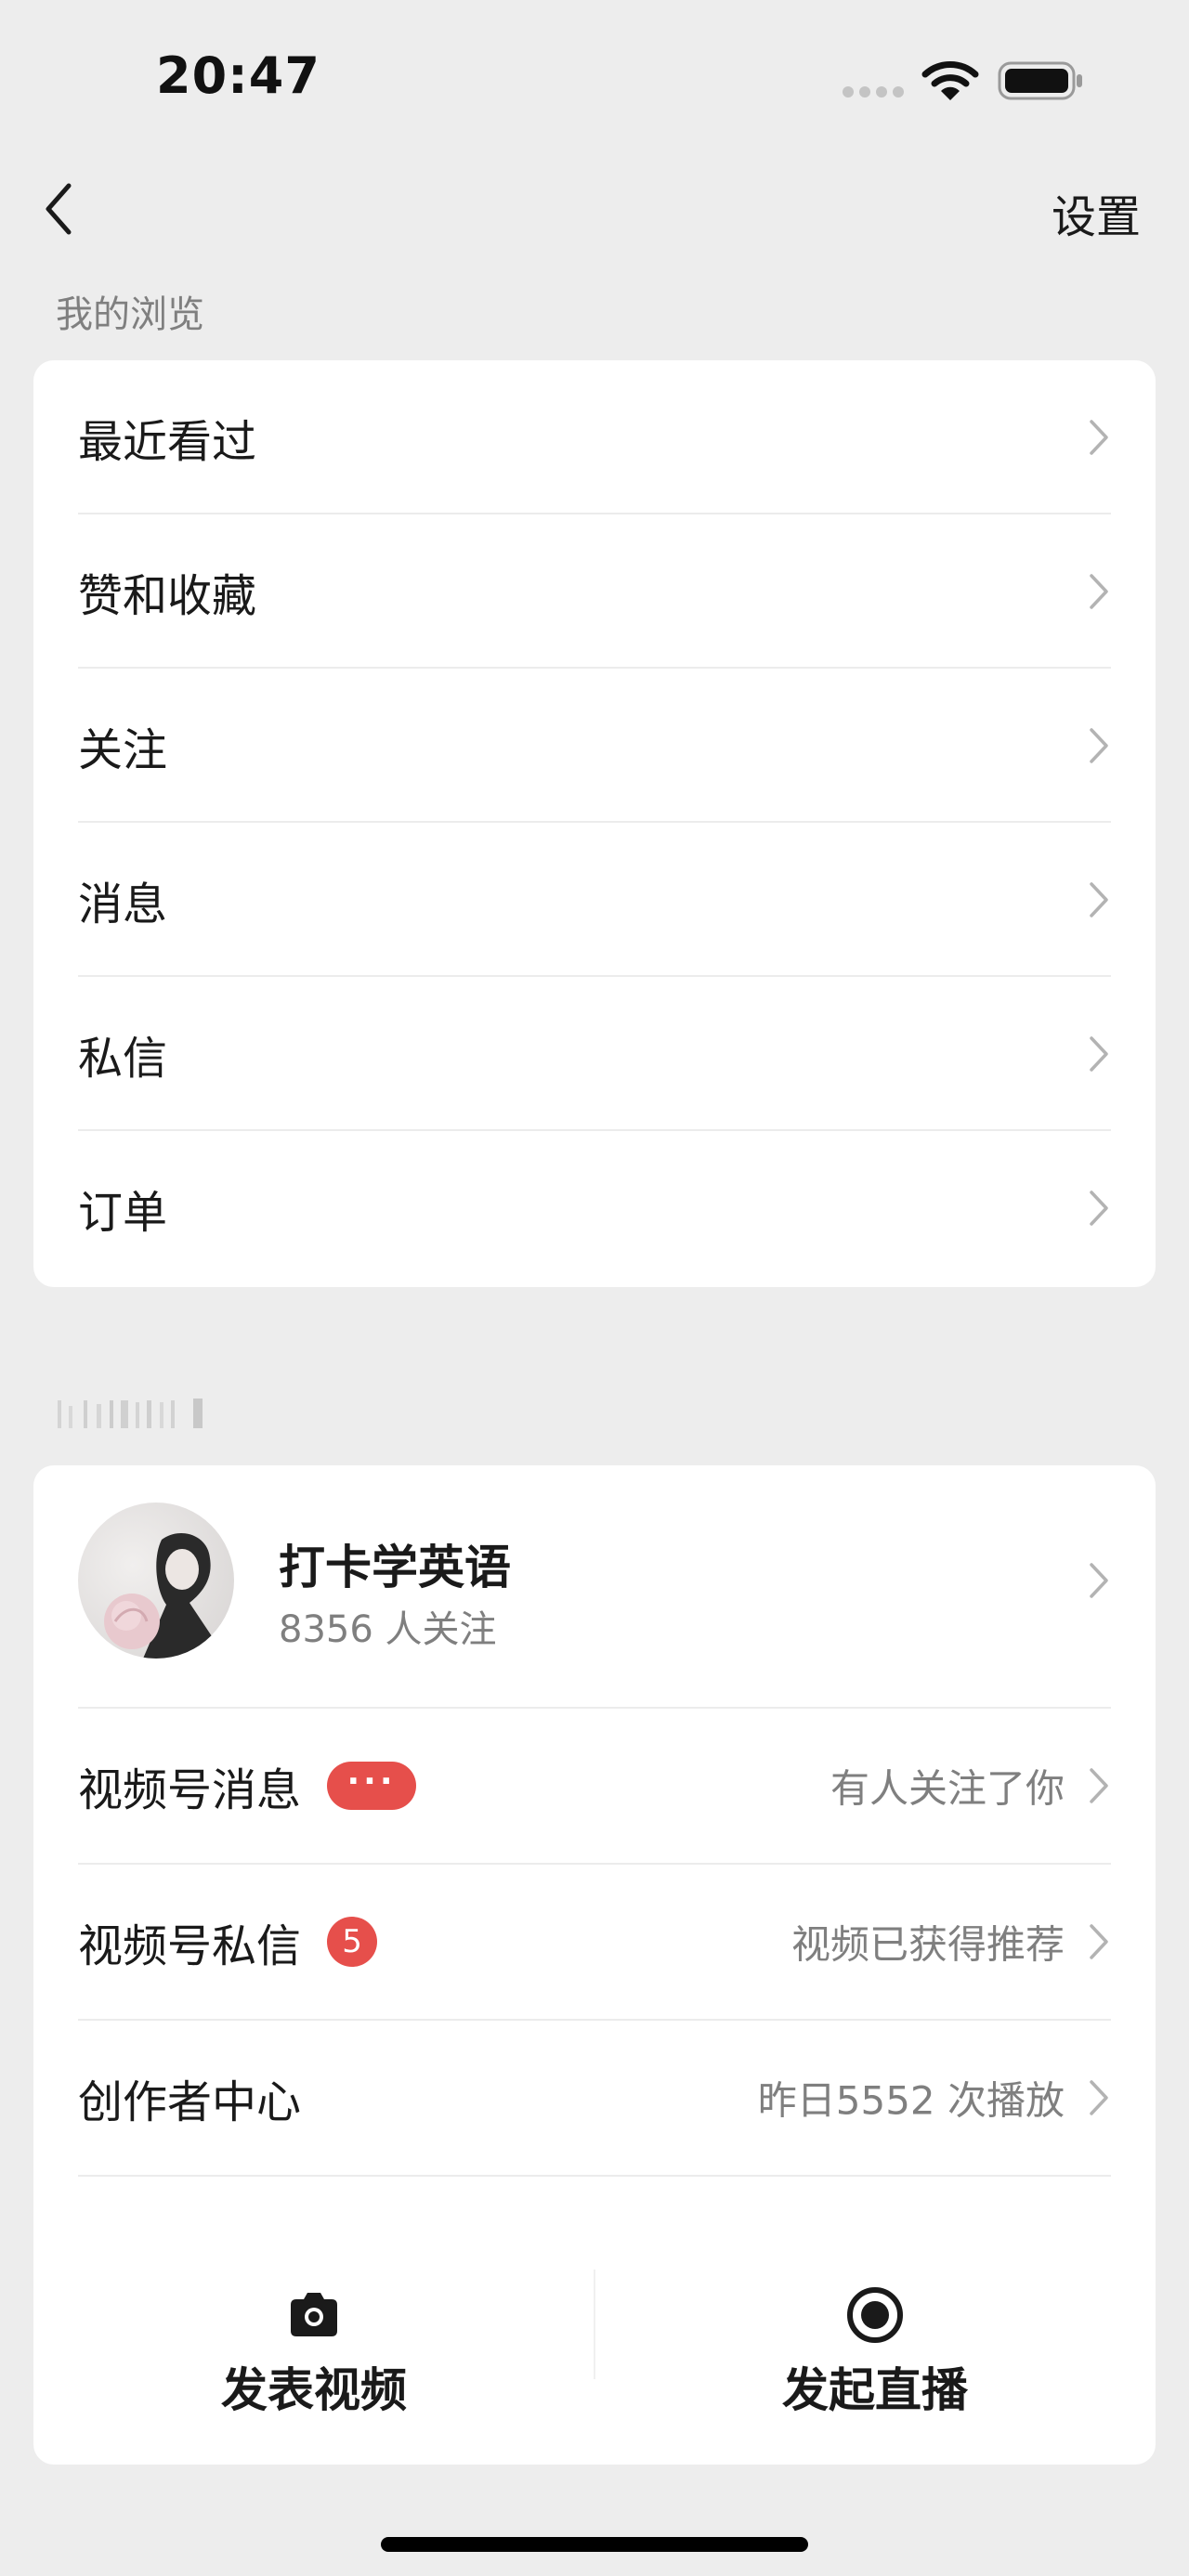 The width and height of the screenshot is (1189, 2576). What do you see at coordinates (395, 1567) in the screenshot?
I see `channel-name: 打卡学英语` at bounding box center [395, 1567].